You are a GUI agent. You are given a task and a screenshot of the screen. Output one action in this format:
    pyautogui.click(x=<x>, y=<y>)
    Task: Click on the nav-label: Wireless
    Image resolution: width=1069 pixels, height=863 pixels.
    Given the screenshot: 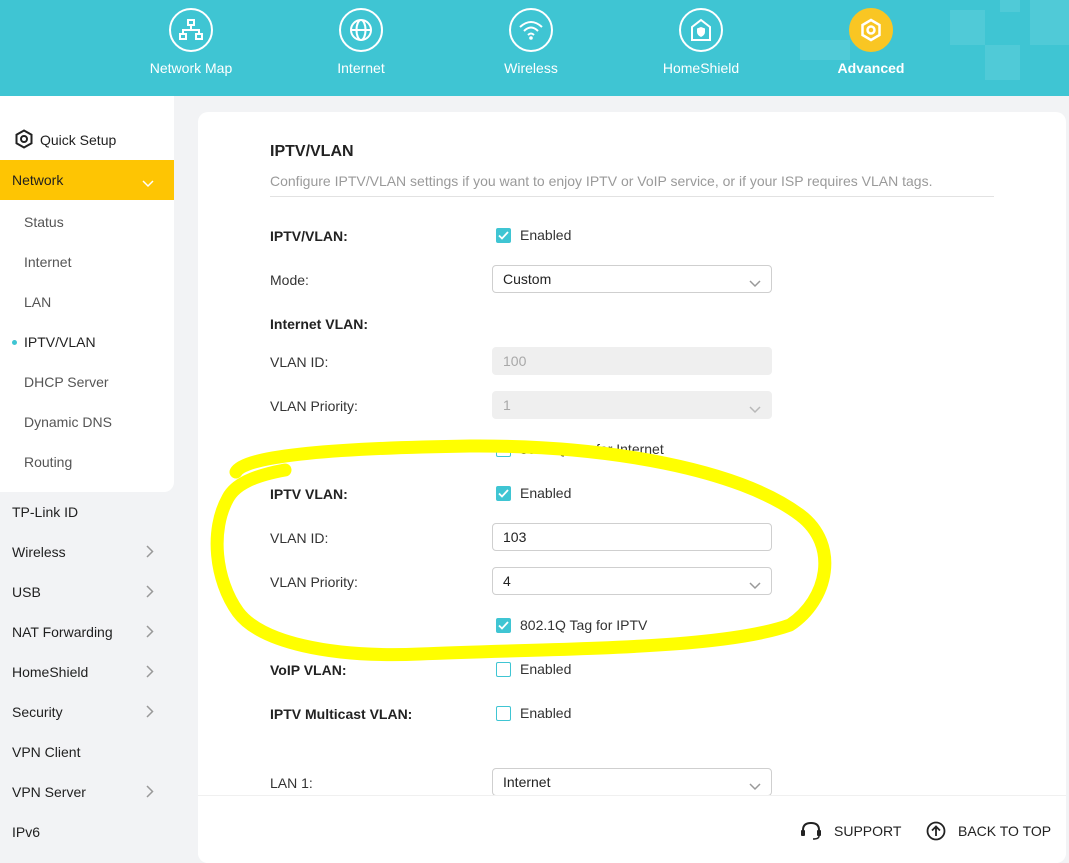 What is the action you would take?
    pyautogui.click(x=531, y=68)
    